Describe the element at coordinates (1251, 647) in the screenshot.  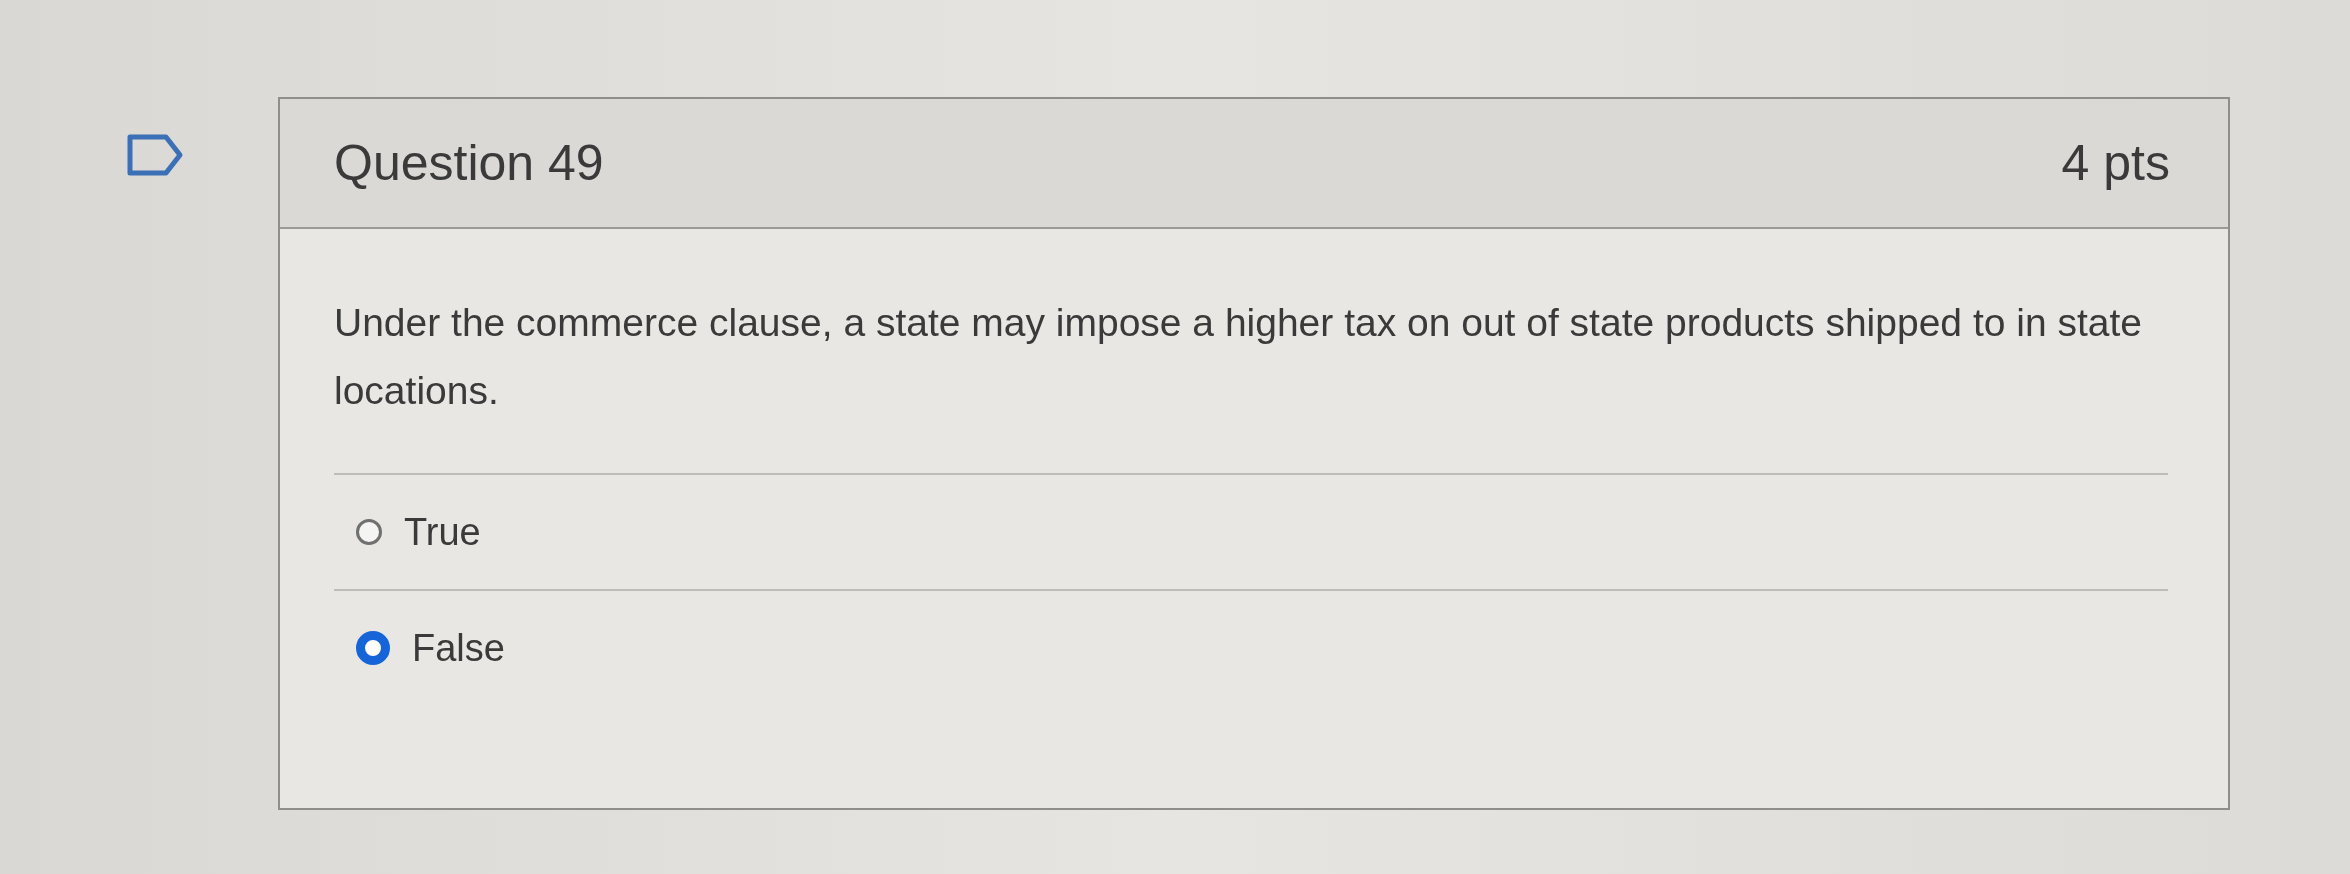
I see `answer-option: False` at that location.